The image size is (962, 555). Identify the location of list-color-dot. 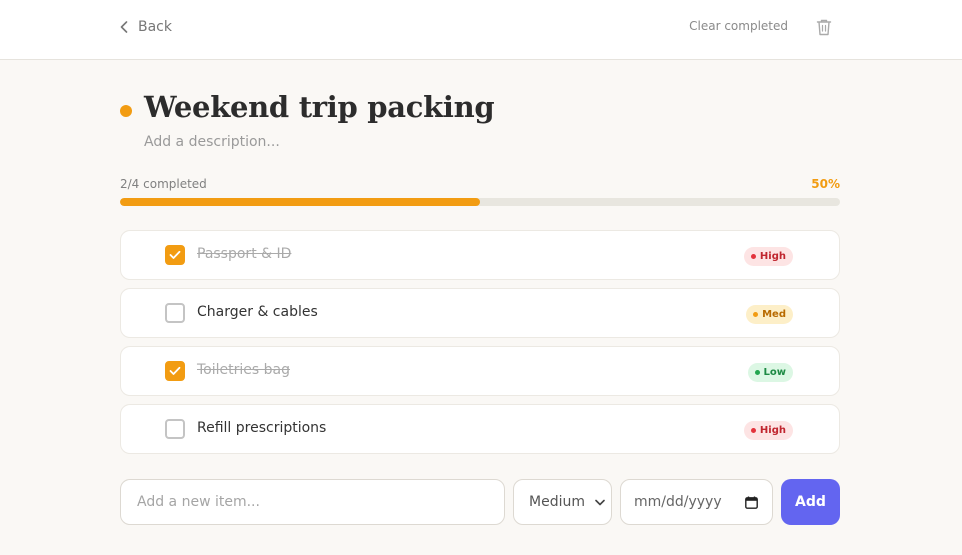
(126, 111).